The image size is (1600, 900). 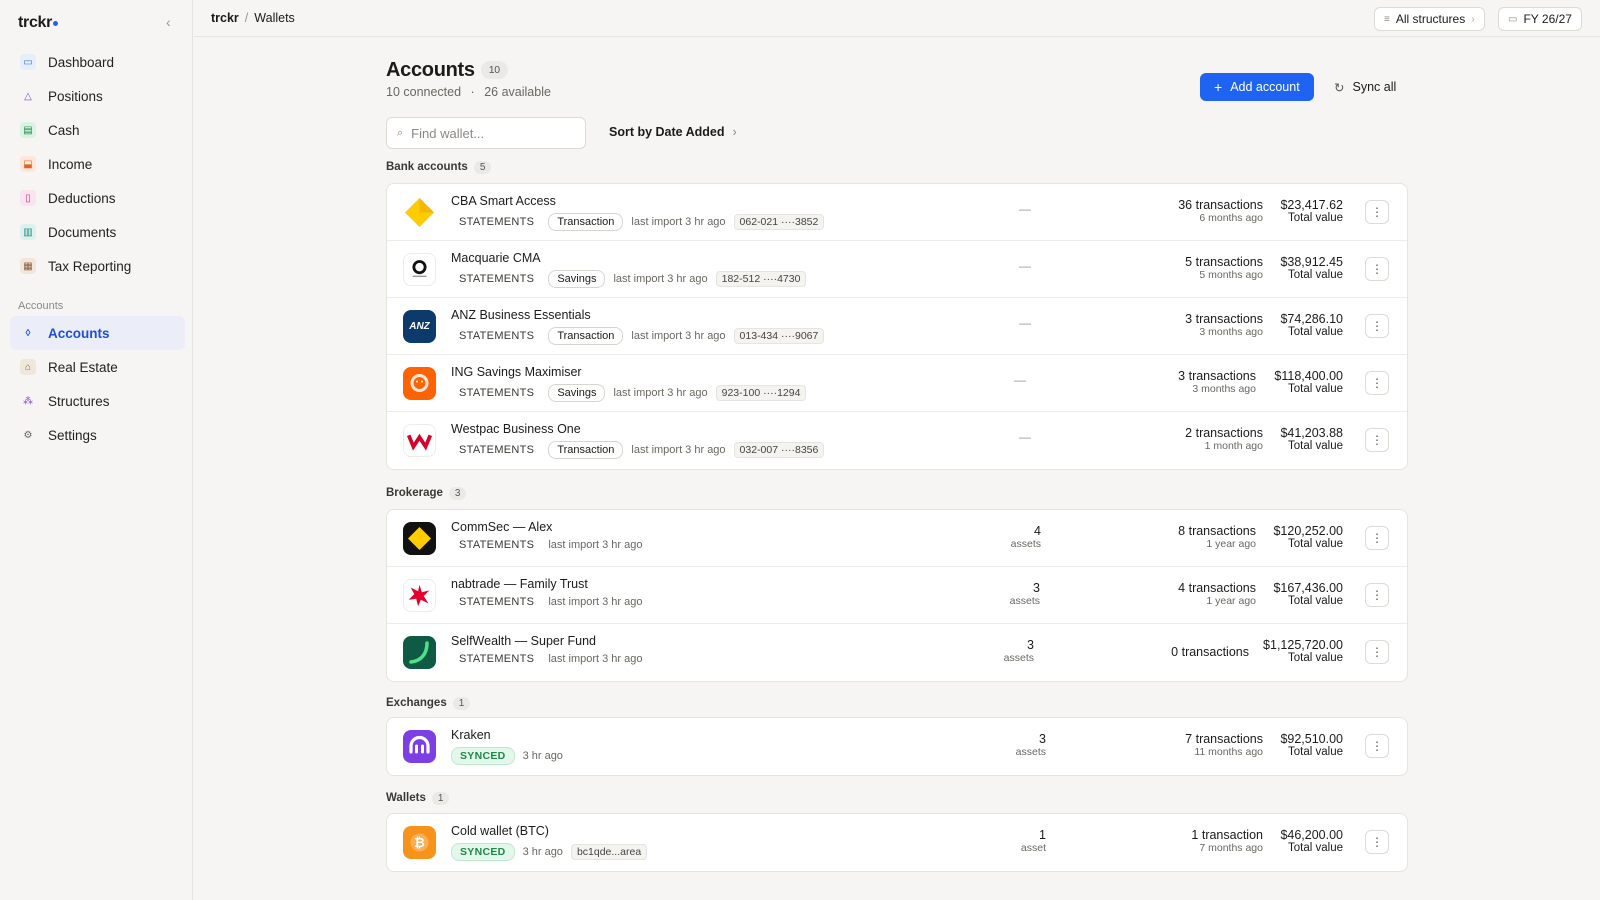 I want to click on sidebar-item-accounts: ◊ Accounts, so click(x=97, y=333).